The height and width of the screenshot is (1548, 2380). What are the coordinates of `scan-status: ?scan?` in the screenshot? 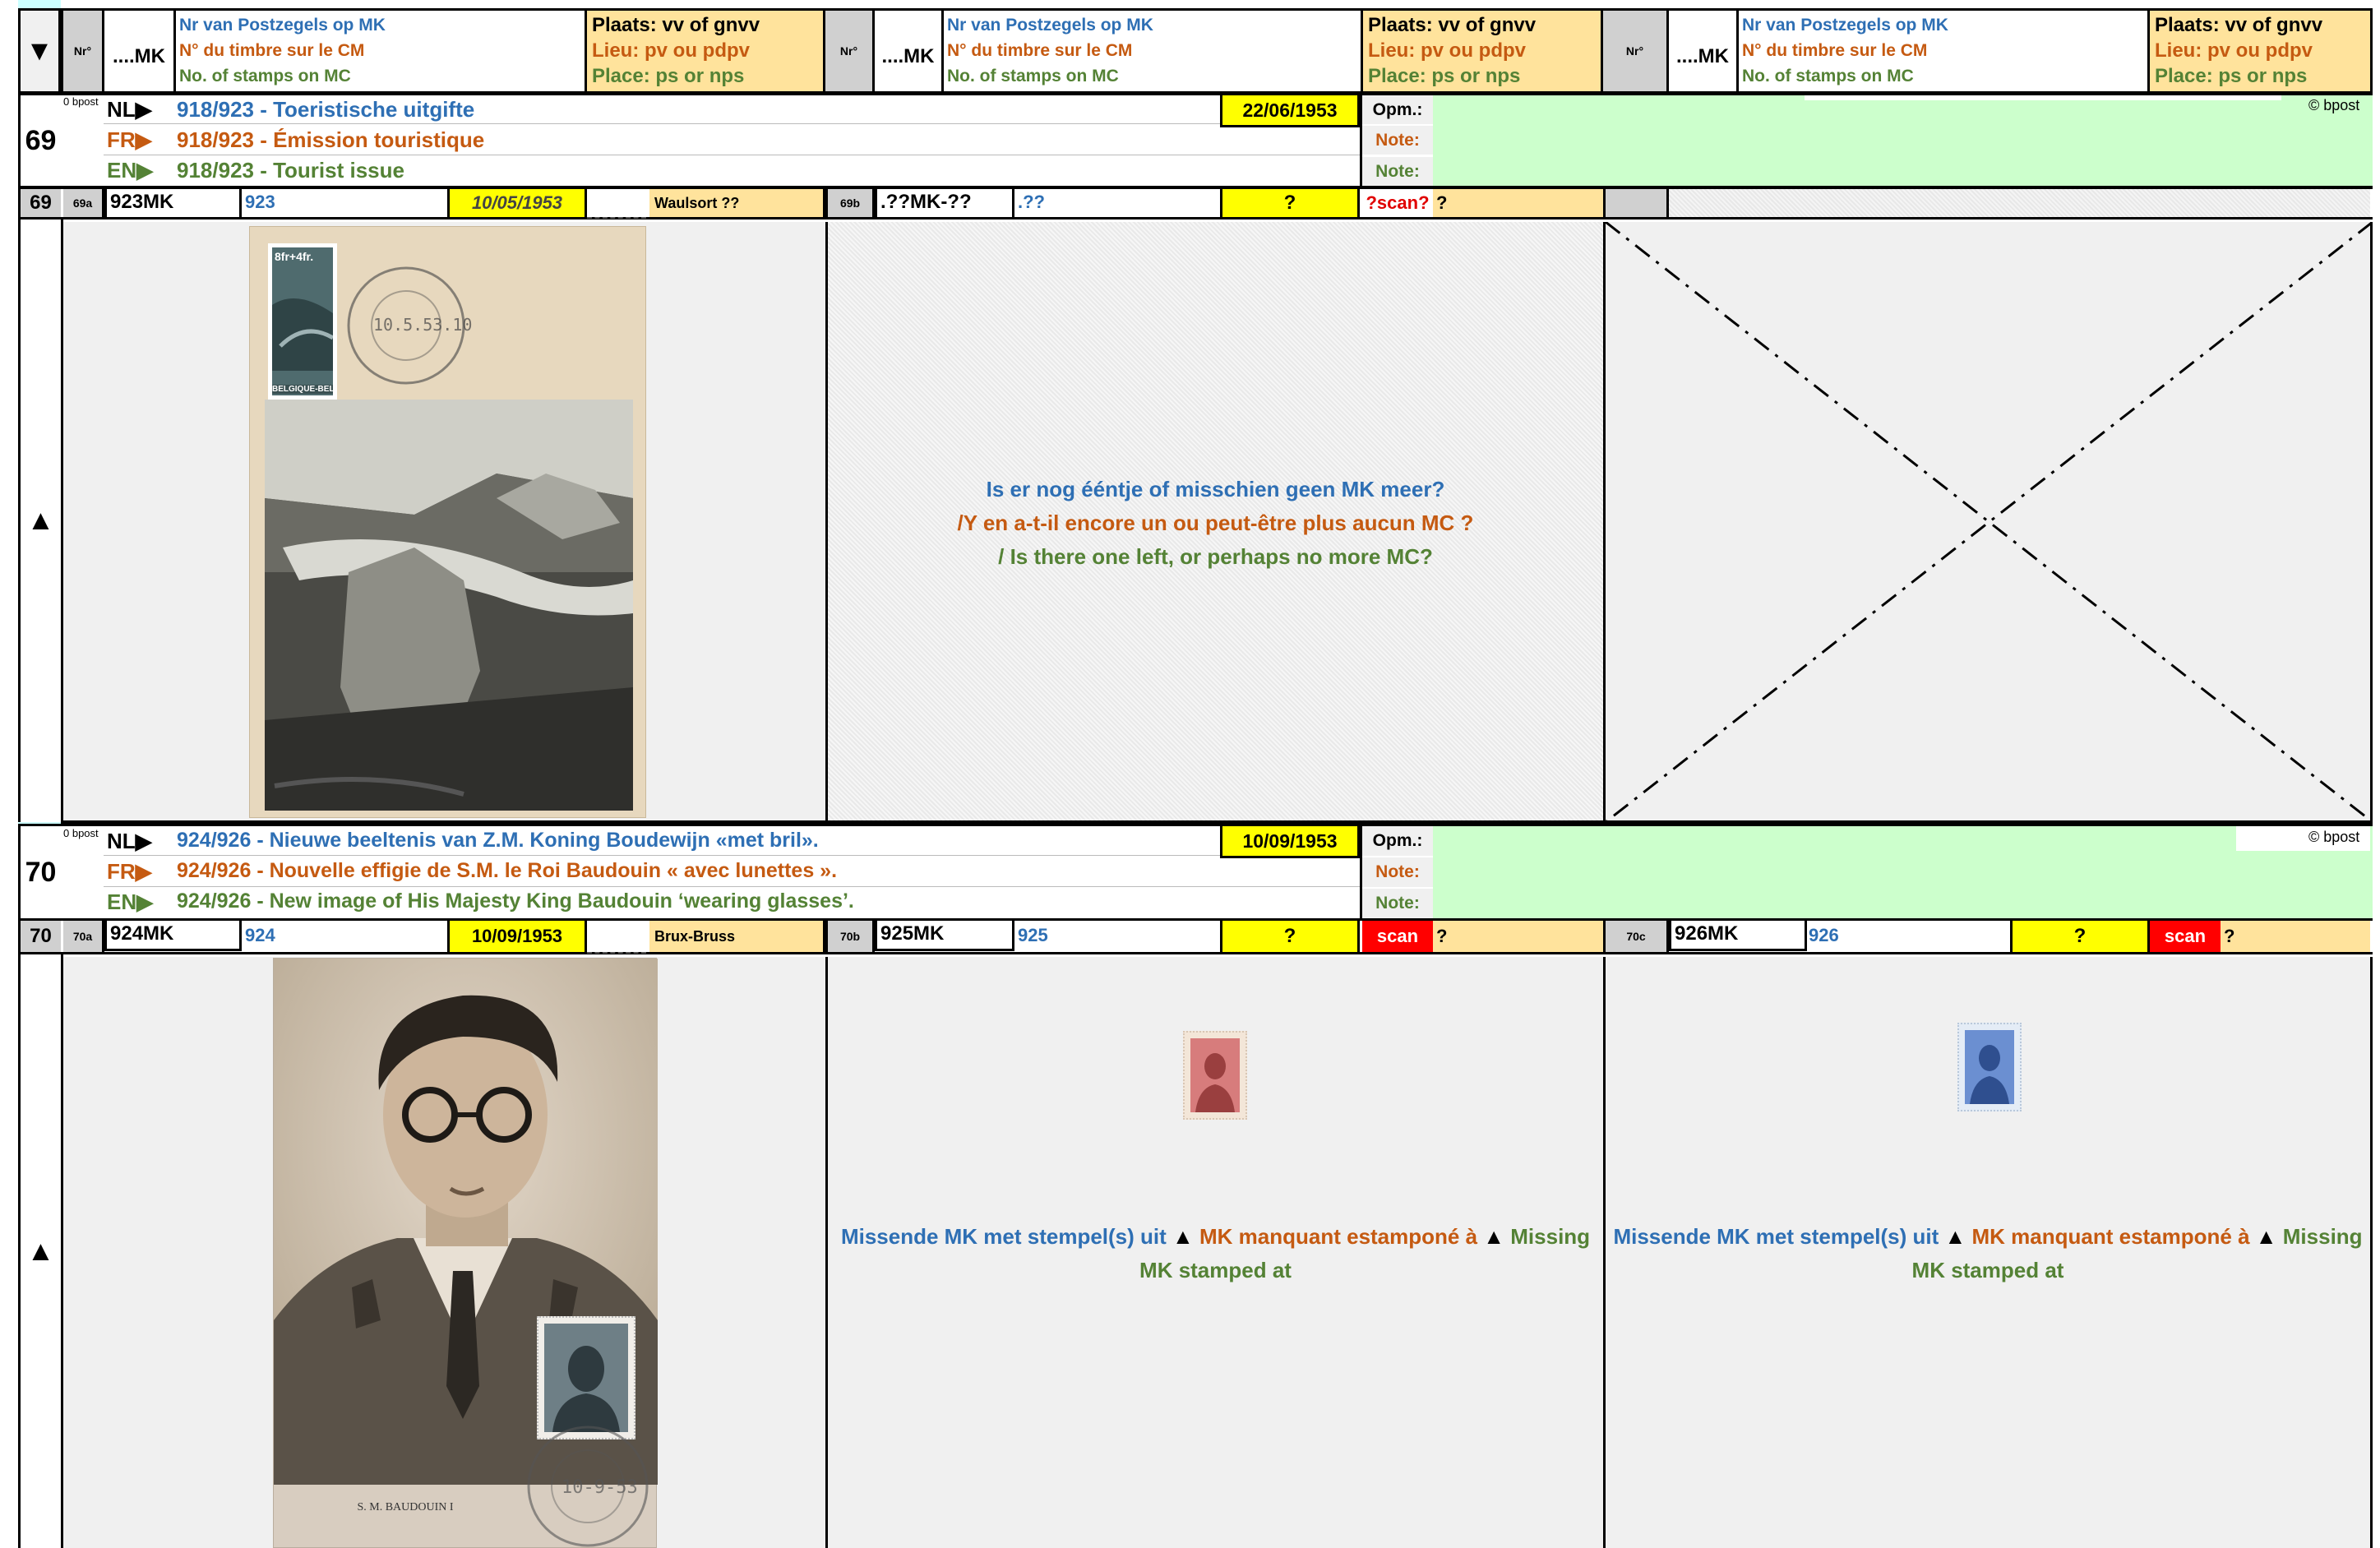 It's located at (1397, 203).